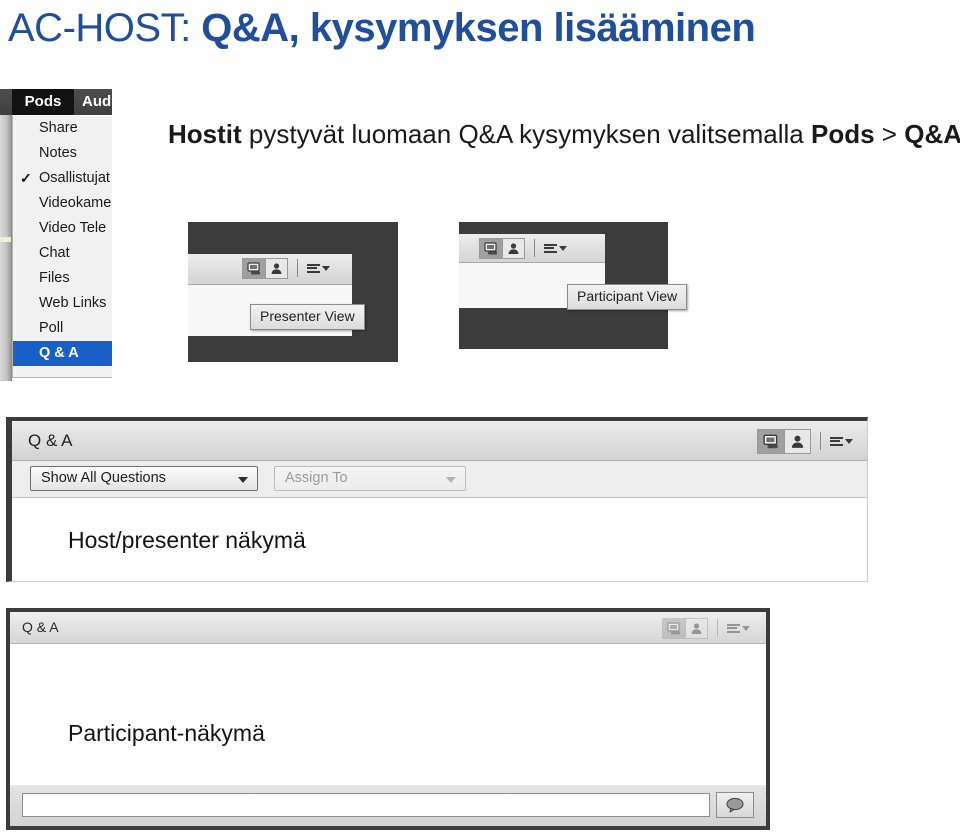 This screenshot has height=832, width=960. What do you see at coordinates (889, 134) in the screenshot?
I see `intro-text-2: >` at bounding box center [889, 134].